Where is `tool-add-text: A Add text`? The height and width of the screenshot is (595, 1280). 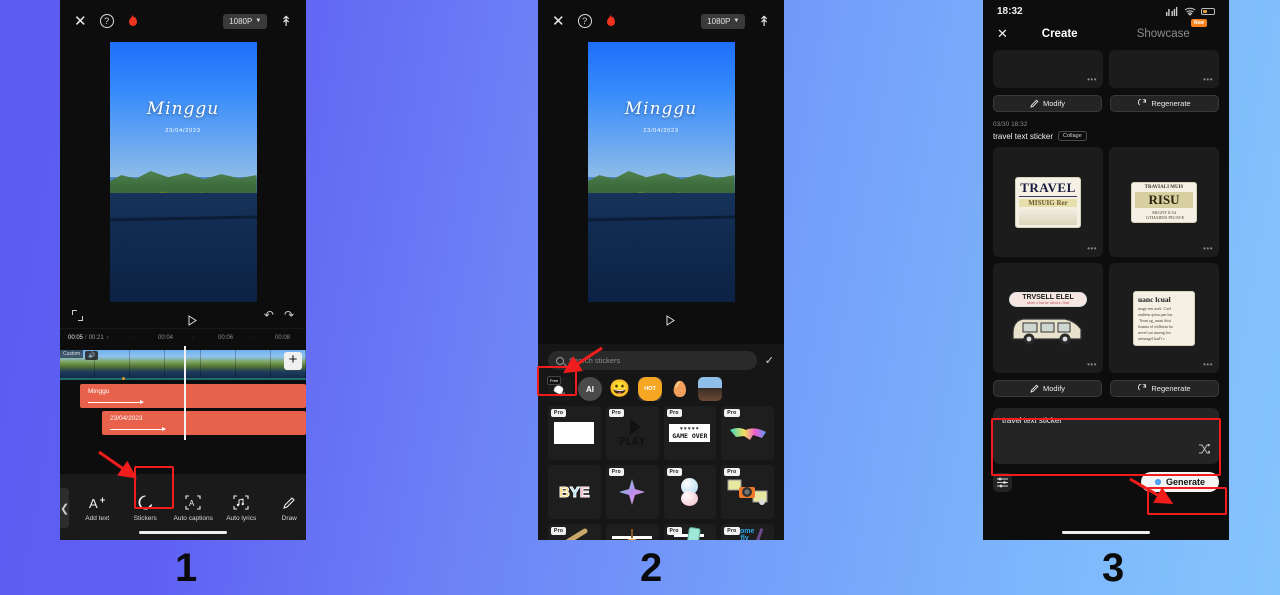 tool-add-text: A Add text is located at coordinates (97, 508).